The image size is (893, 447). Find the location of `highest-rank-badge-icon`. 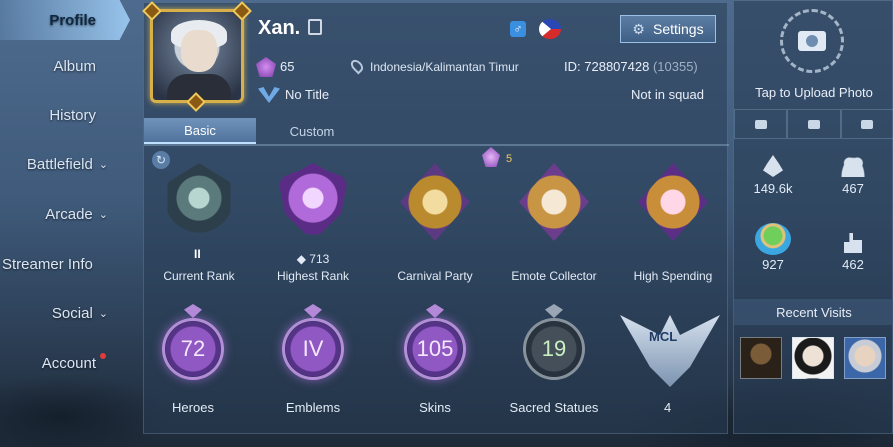

highest-rank-badge-icon is located at coordinates (313, 202).